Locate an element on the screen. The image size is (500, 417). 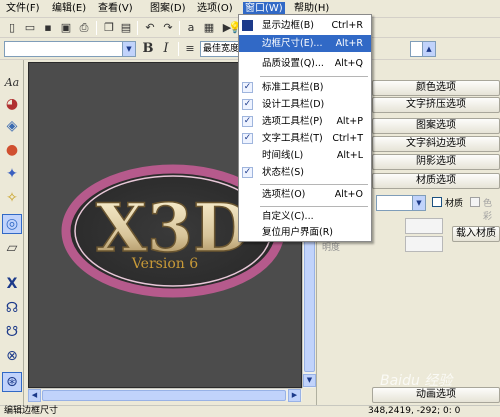
menu-view: 查看(V) is located at coordinates (115, 9).